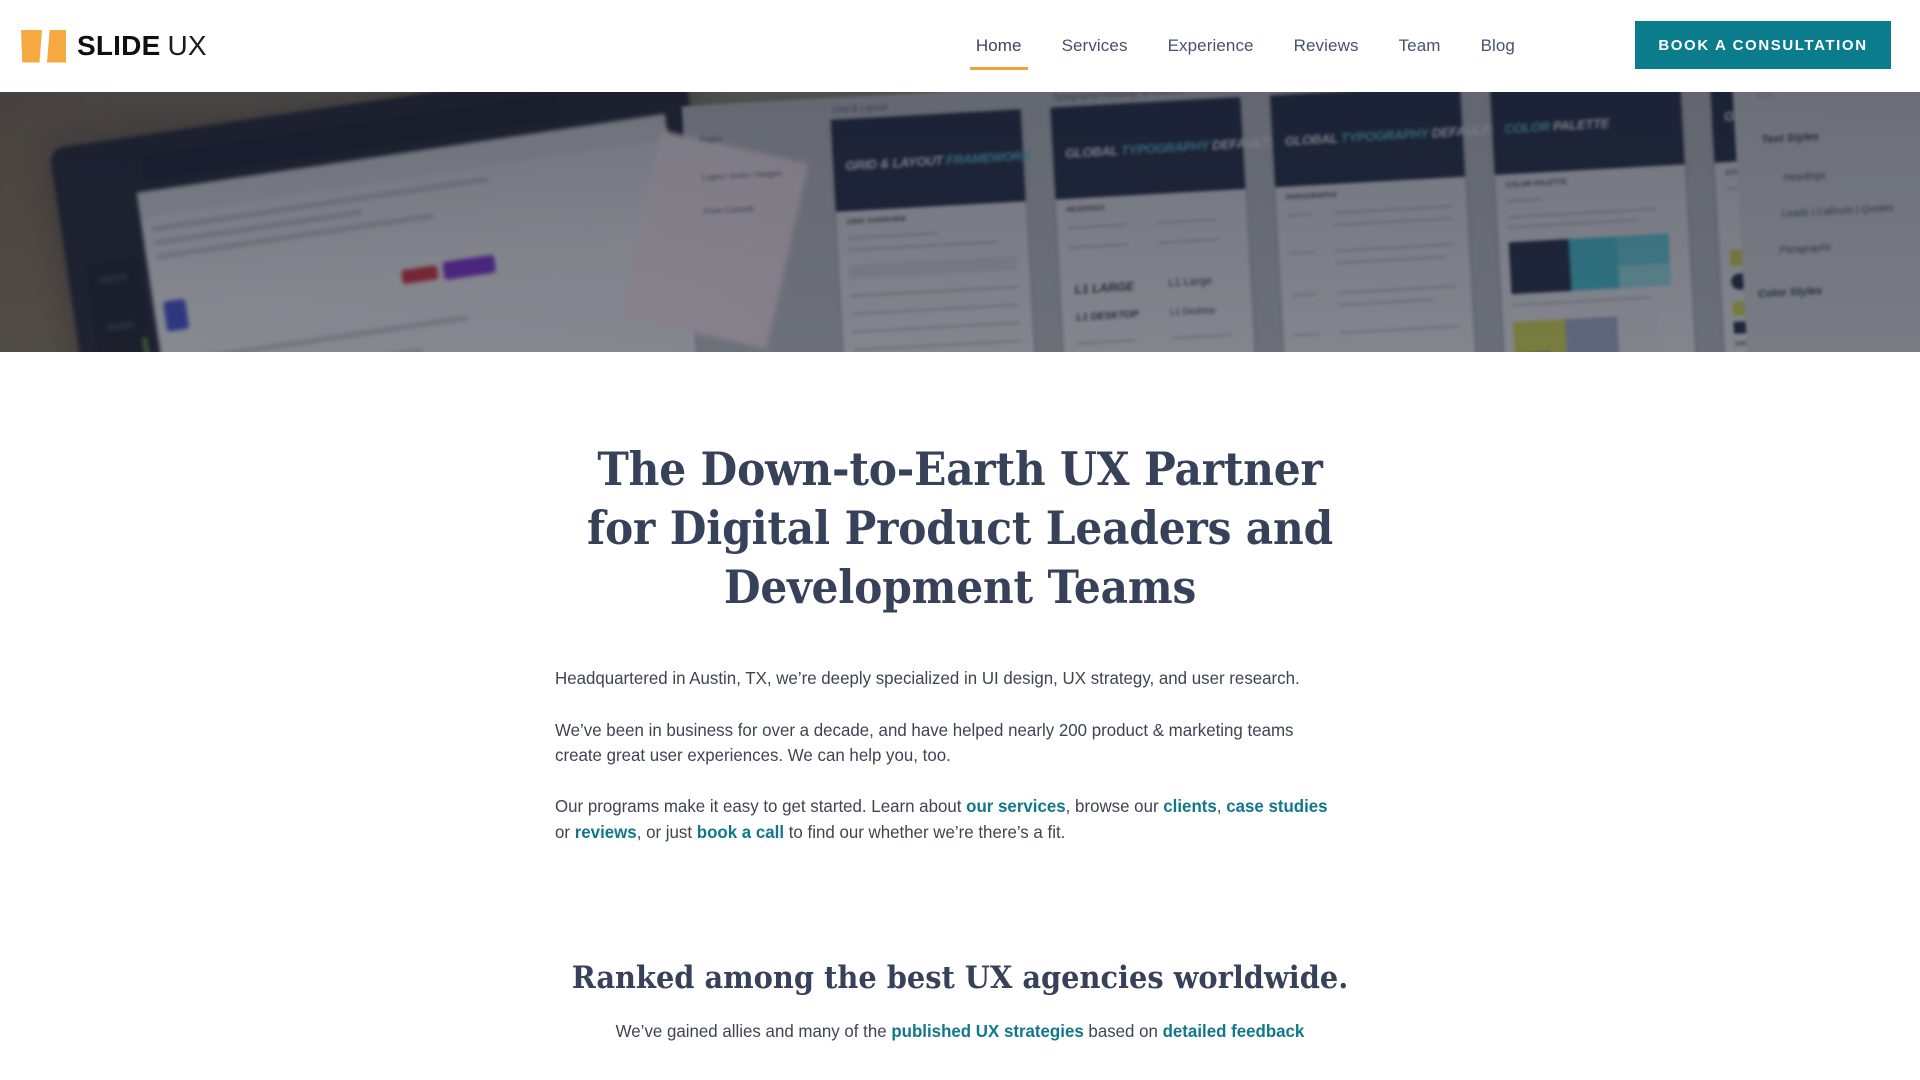 This screenshot has height=1080, width=1920. I want to click on nav-item-label: Team, so click(1419, 45).